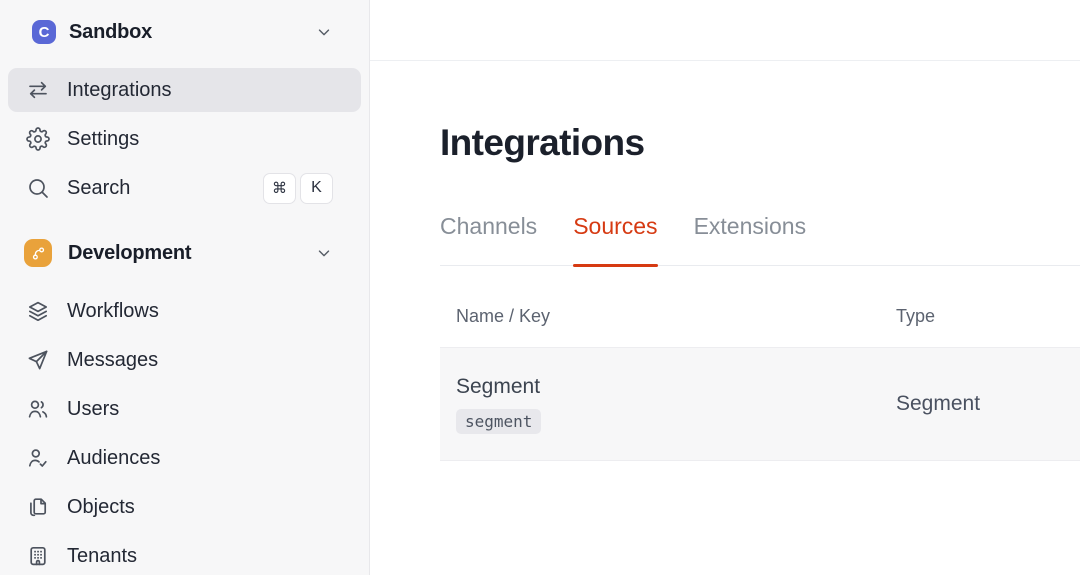 This screenshot has height=578, width=1080. Describe the element at coordinates (298, 188) in the screenshot. I see `search-shortcut: ⌘ K` at that location.